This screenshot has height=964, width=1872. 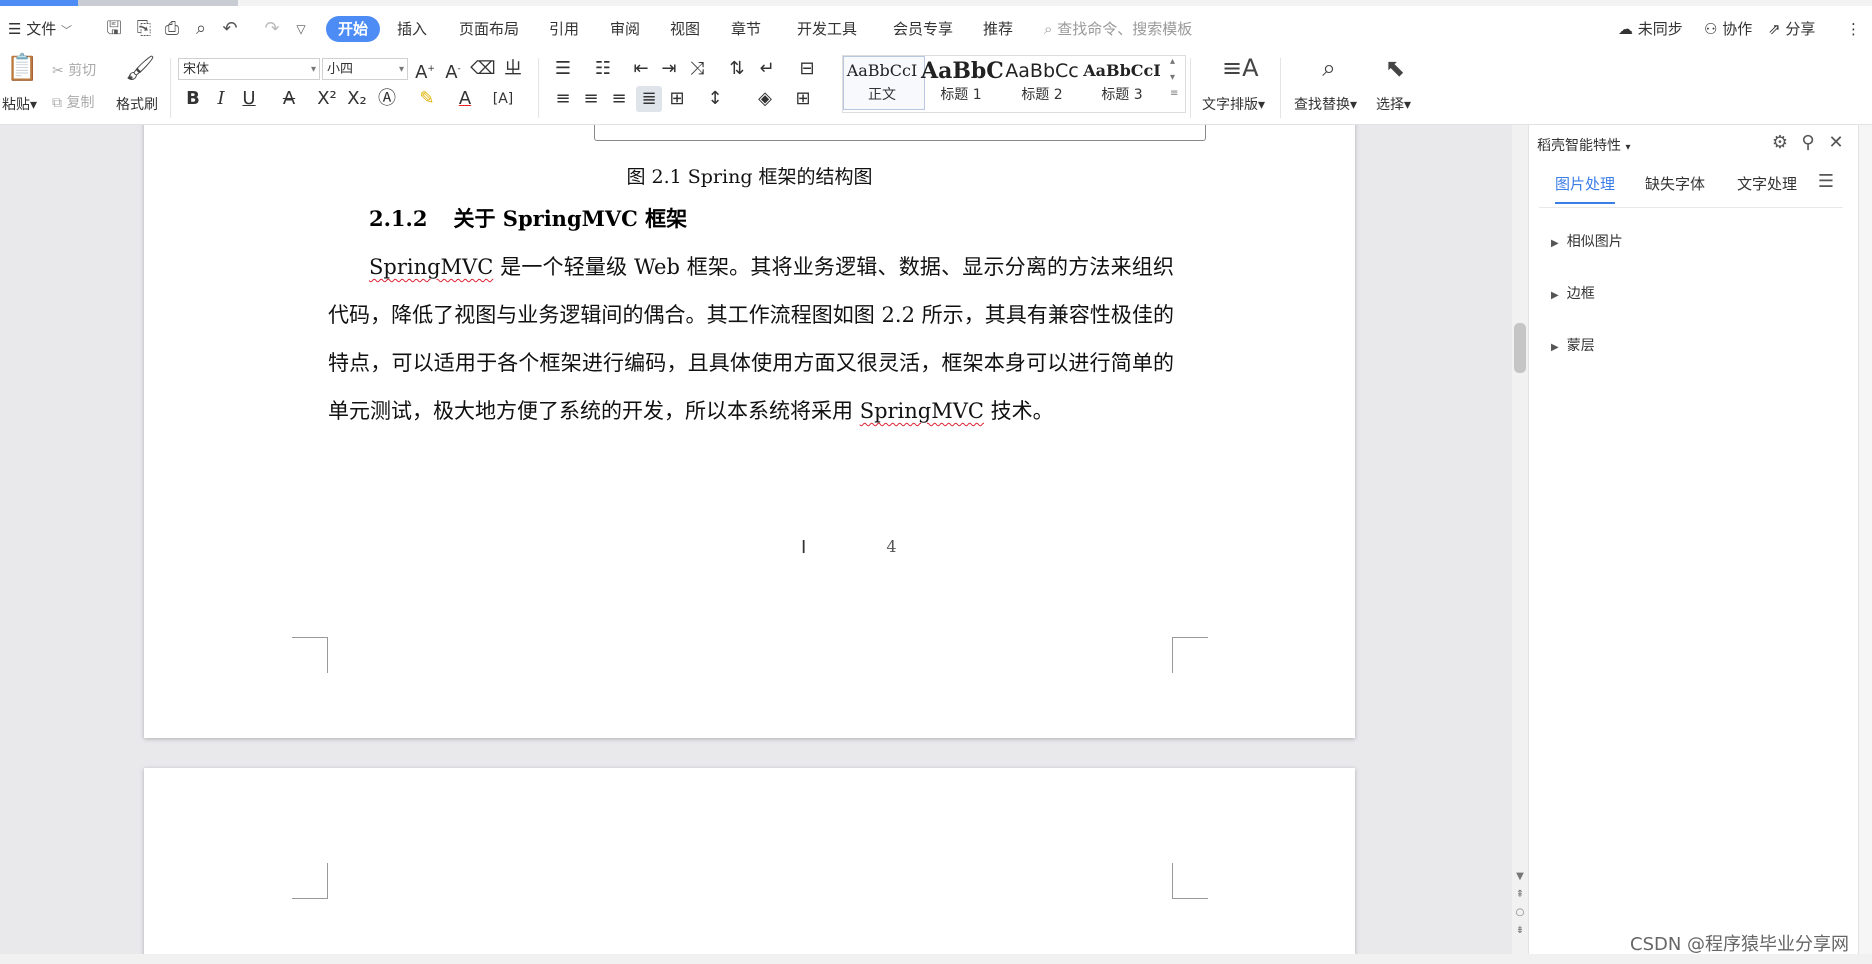 I want to click on text-layout-button: 文字排版▾, so click(x=1233, y=104).